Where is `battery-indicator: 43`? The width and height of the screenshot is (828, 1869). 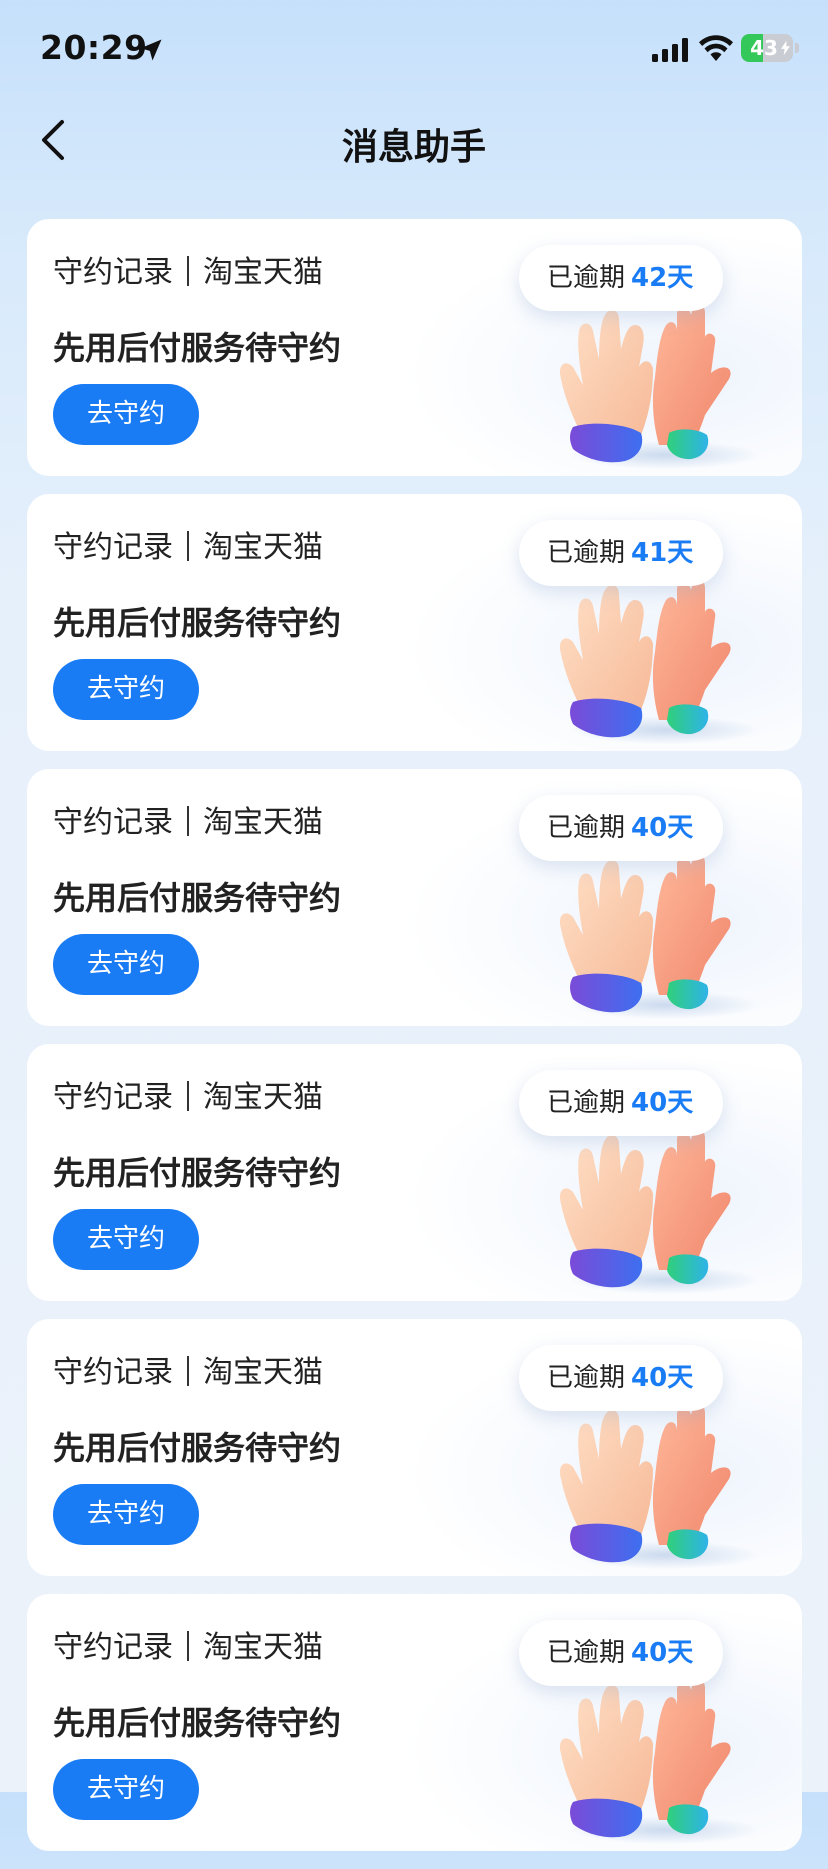 battery-indicator: 43 is located at coordinates (767, 48).